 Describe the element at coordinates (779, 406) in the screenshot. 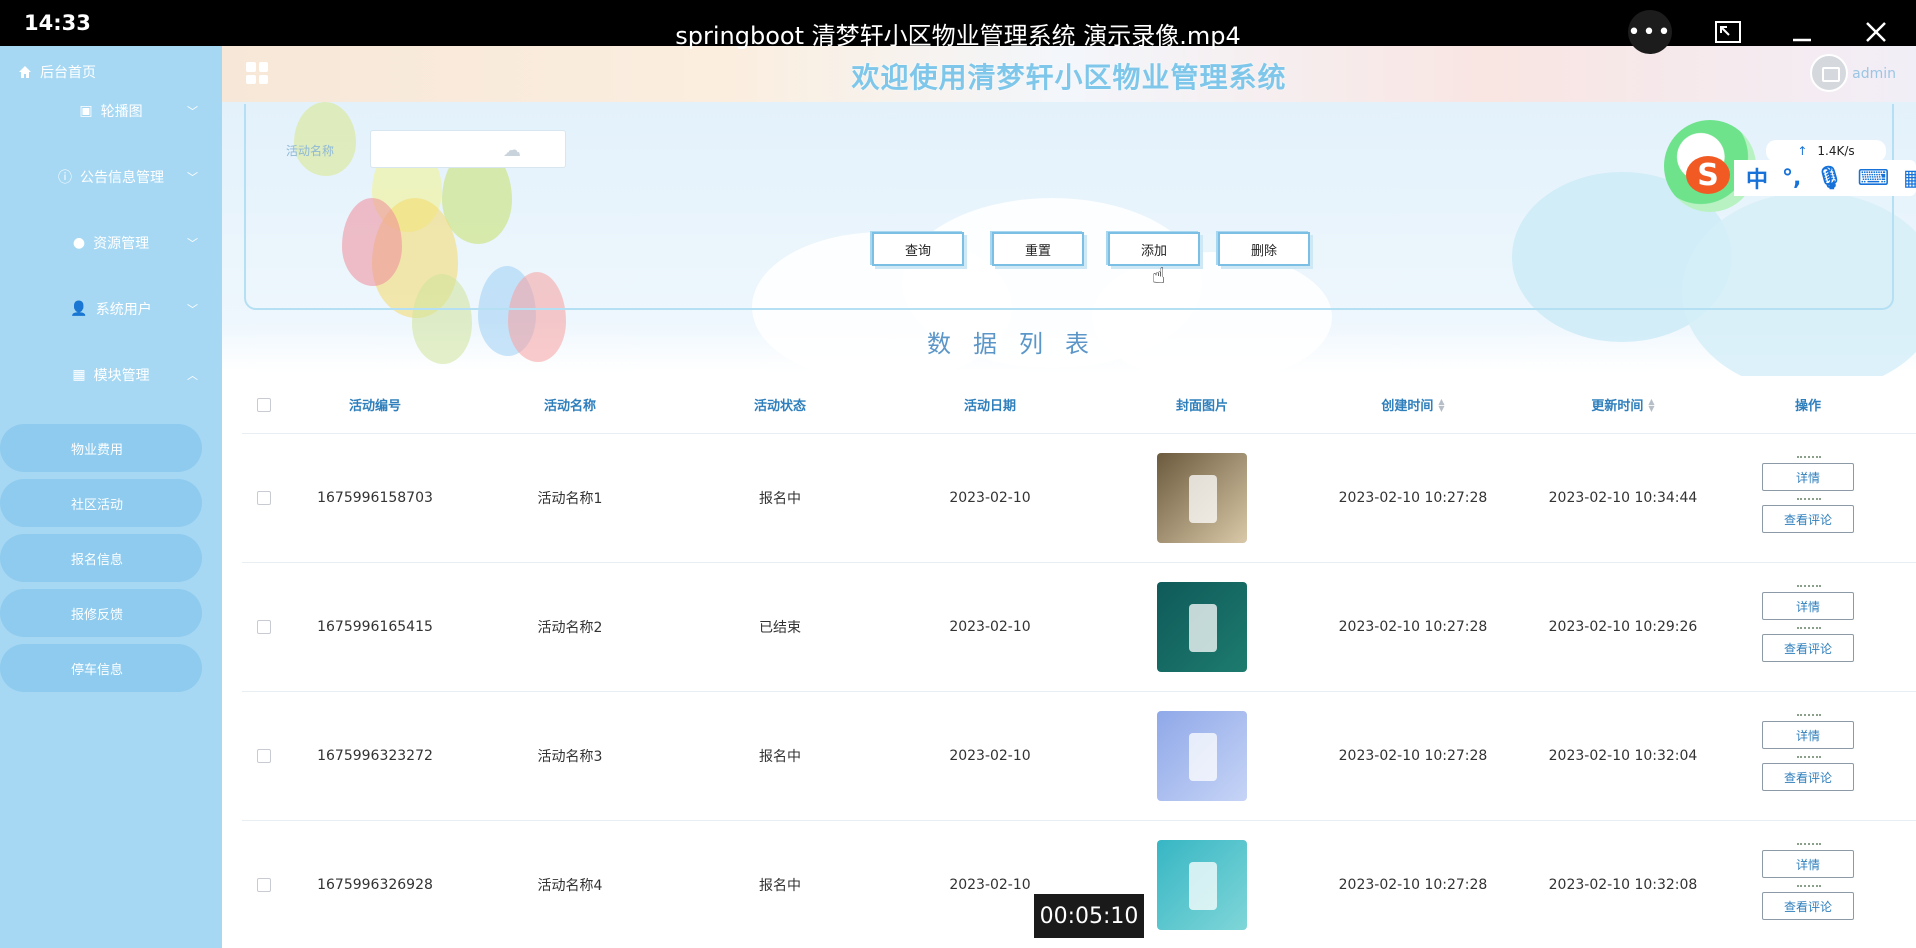

I see `column-header-status: 活动状态` at that location.